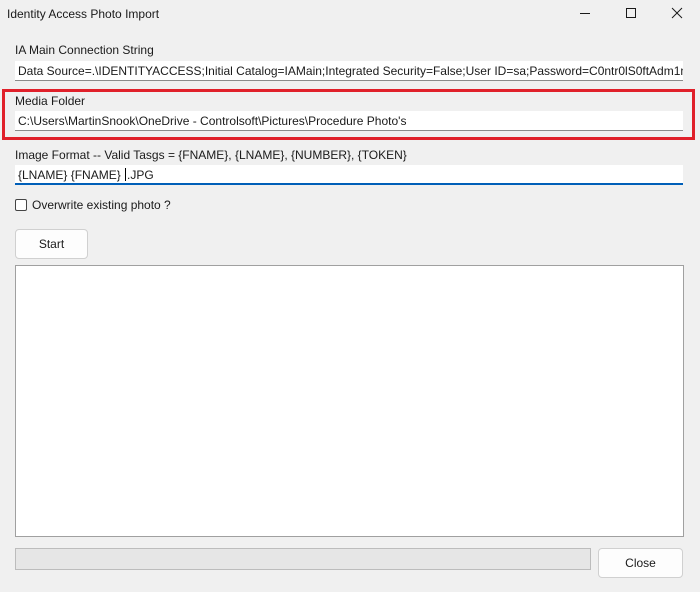 Image resolution: width=700 pixels, height=592 pixels. Describe the element at coordinates (303, 559) in the screenshot. I see `progress-bar` at that location.